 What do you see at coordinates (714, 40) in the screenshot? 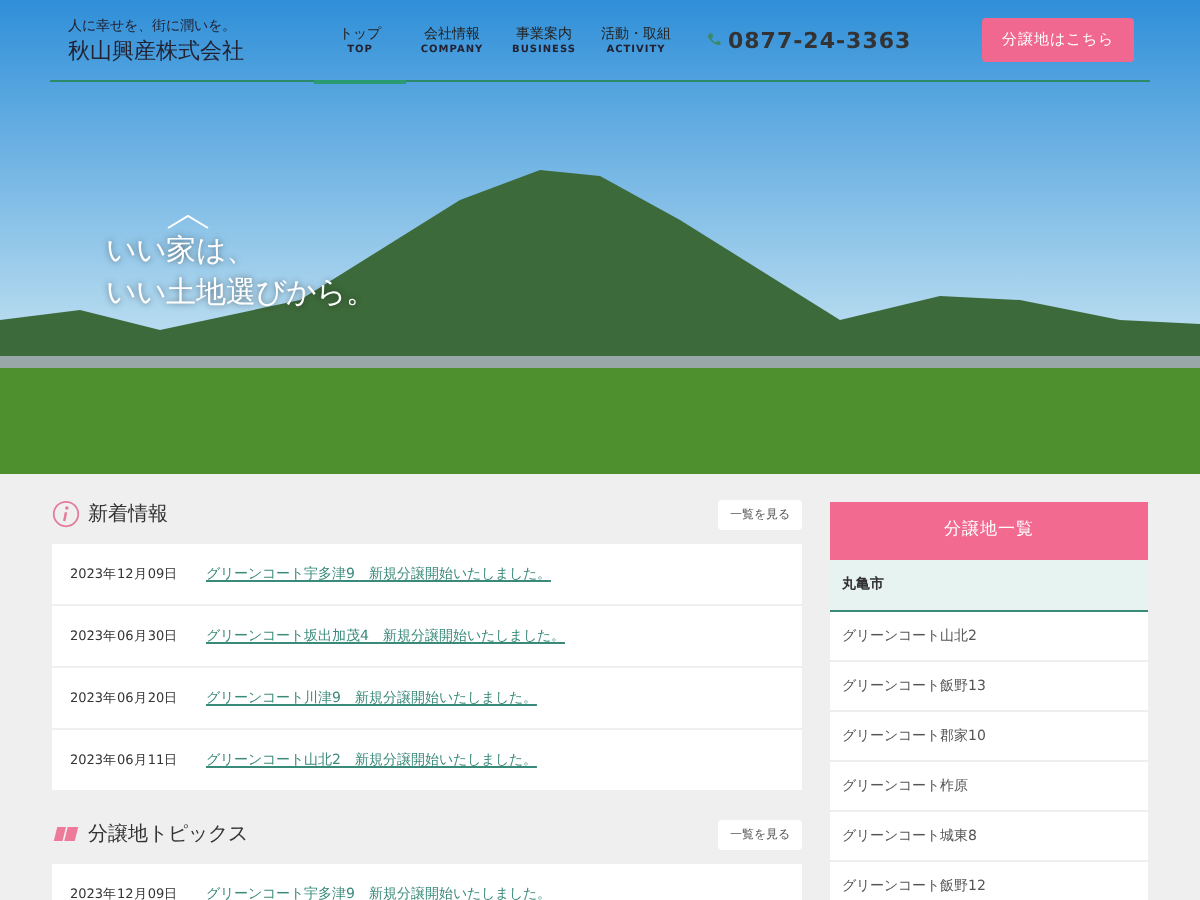
I see `phone-icon` at bounding box center [714, 40].